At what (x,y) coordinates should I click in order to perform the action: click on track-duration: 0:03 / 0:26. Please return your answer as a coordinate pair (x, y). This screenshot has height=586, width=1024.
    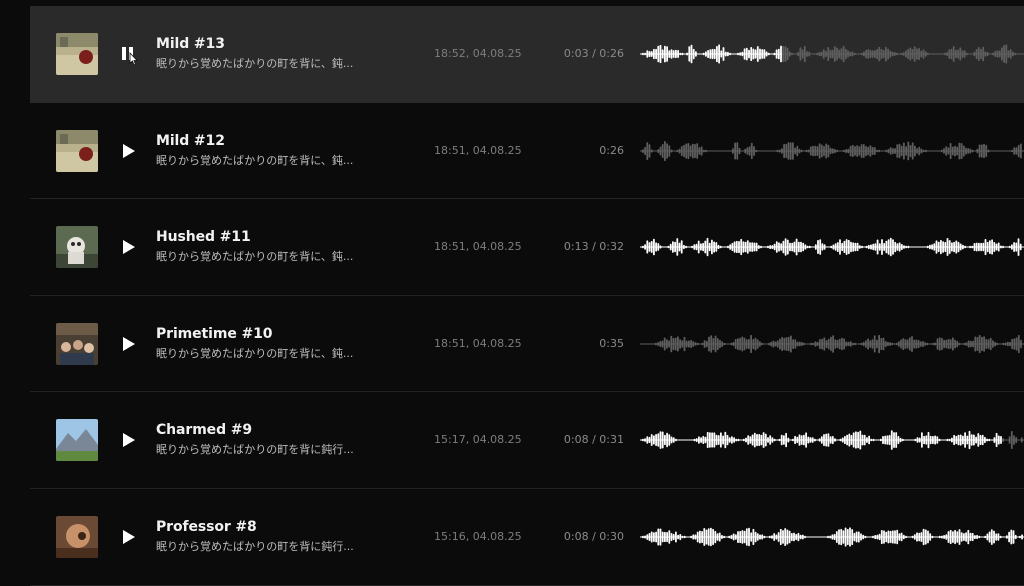
    Looking at the image, I should click on (593, 53).